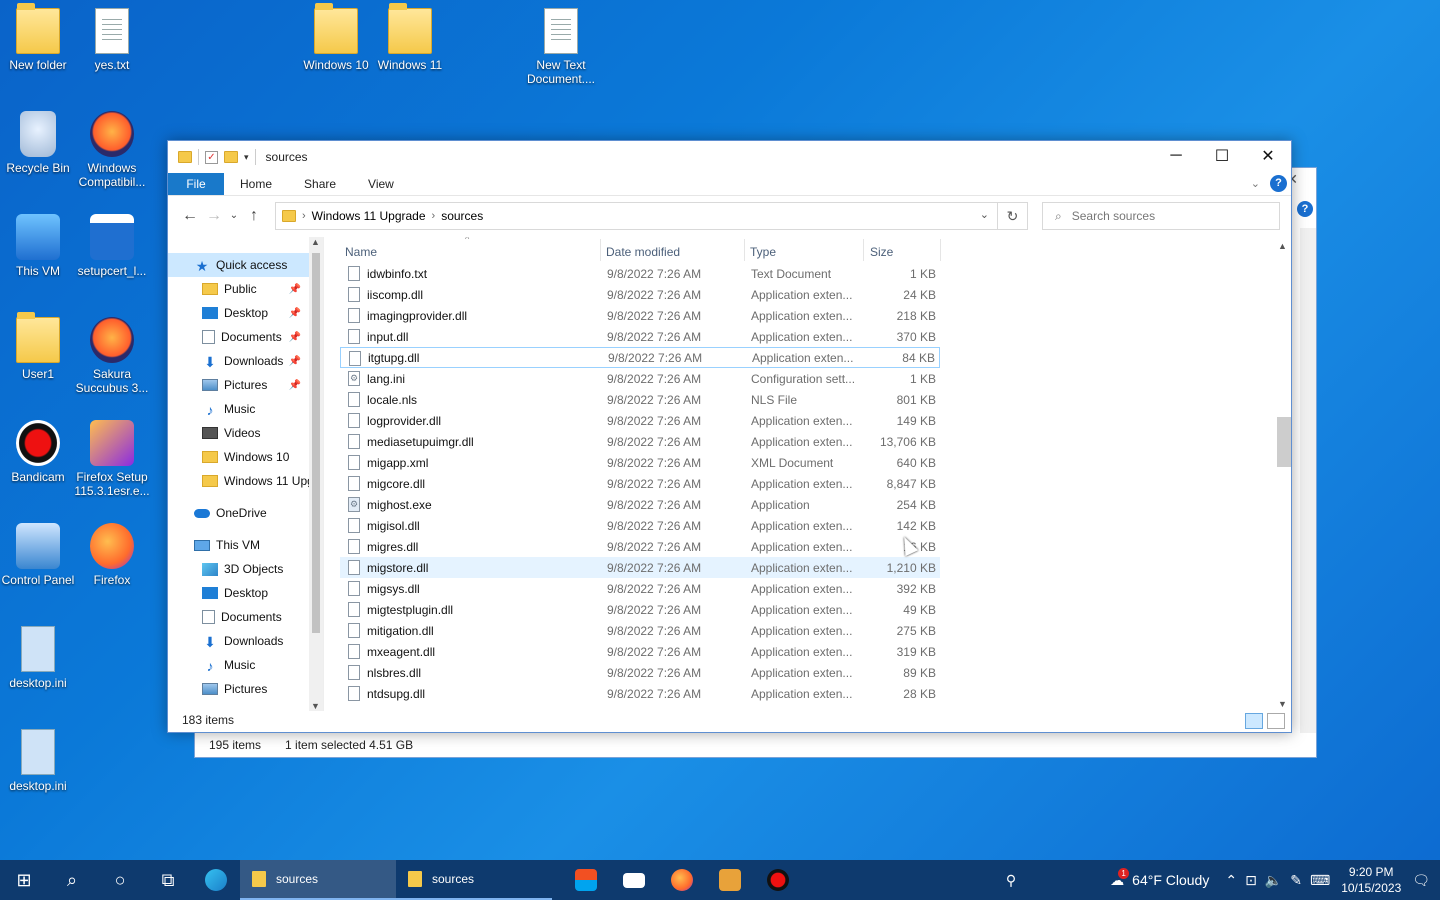  Describe the element at coordinates (634, 880) in the screenshot. I see `mail-icon` at that location.